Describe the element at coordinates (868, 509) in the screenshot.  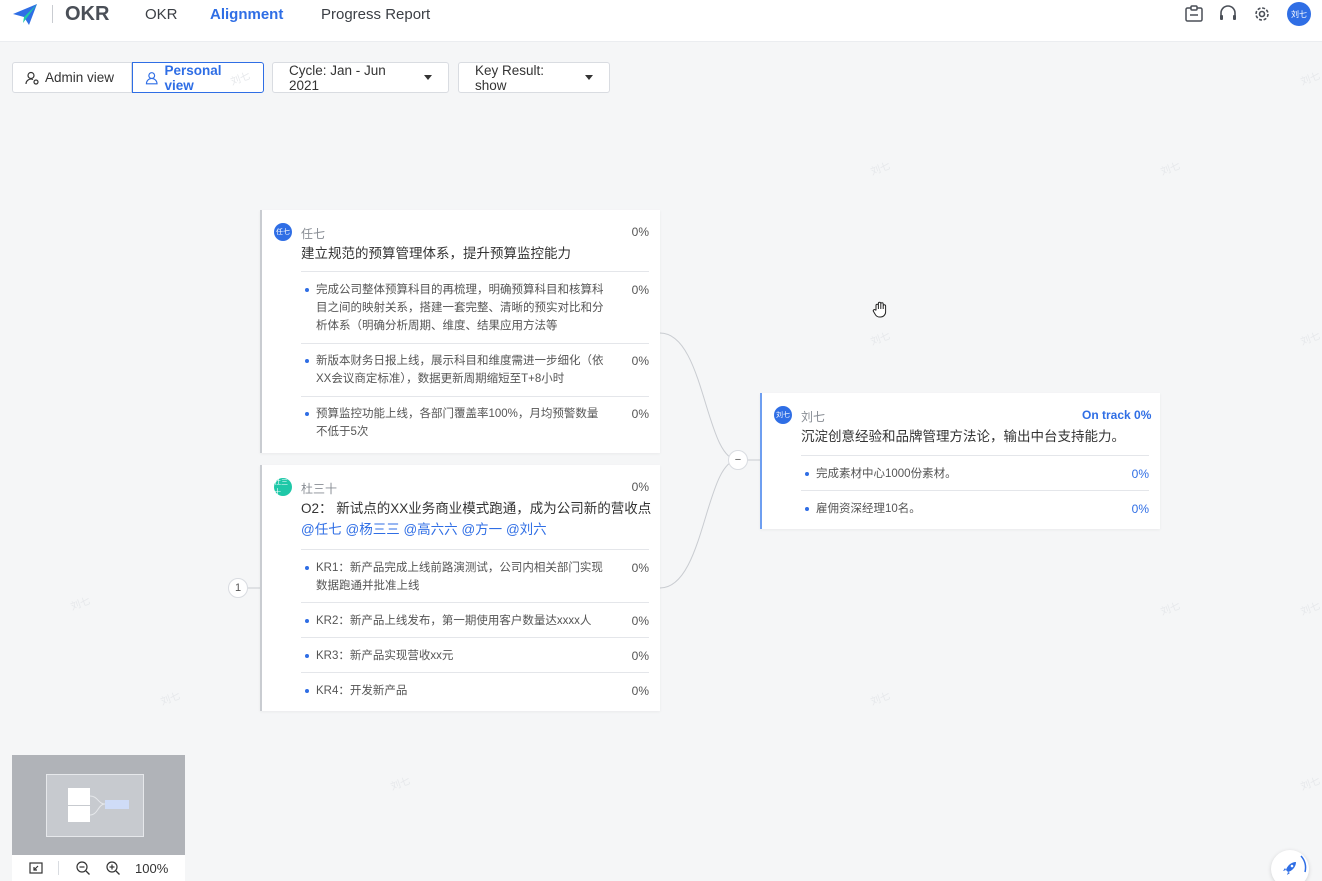
I see `key-result-text: 雇佣资深经理10名。` at that location.